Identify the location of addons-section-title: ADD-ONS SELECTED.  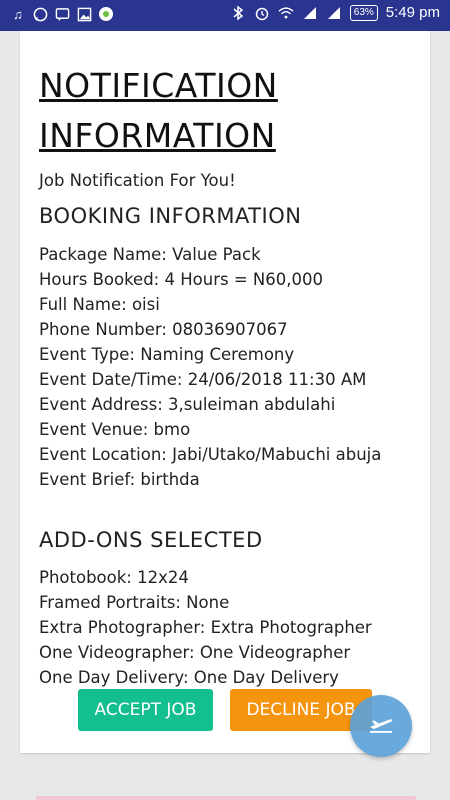
(151, 540).